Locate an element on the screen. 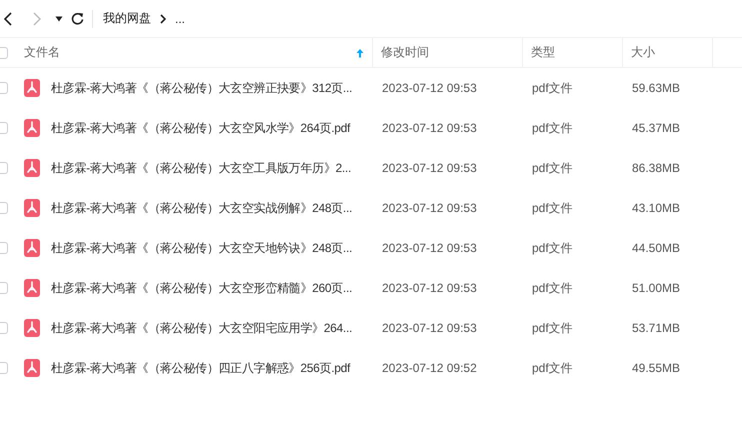 This screenshot has width=742, height=426. sort-arrow-icon is located at coordinates (360, 53).